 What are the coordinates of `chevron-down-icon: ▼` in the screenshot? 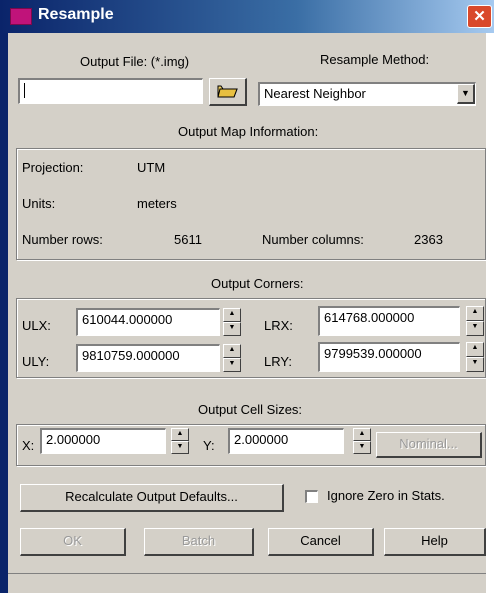 It's located at (465, 93).